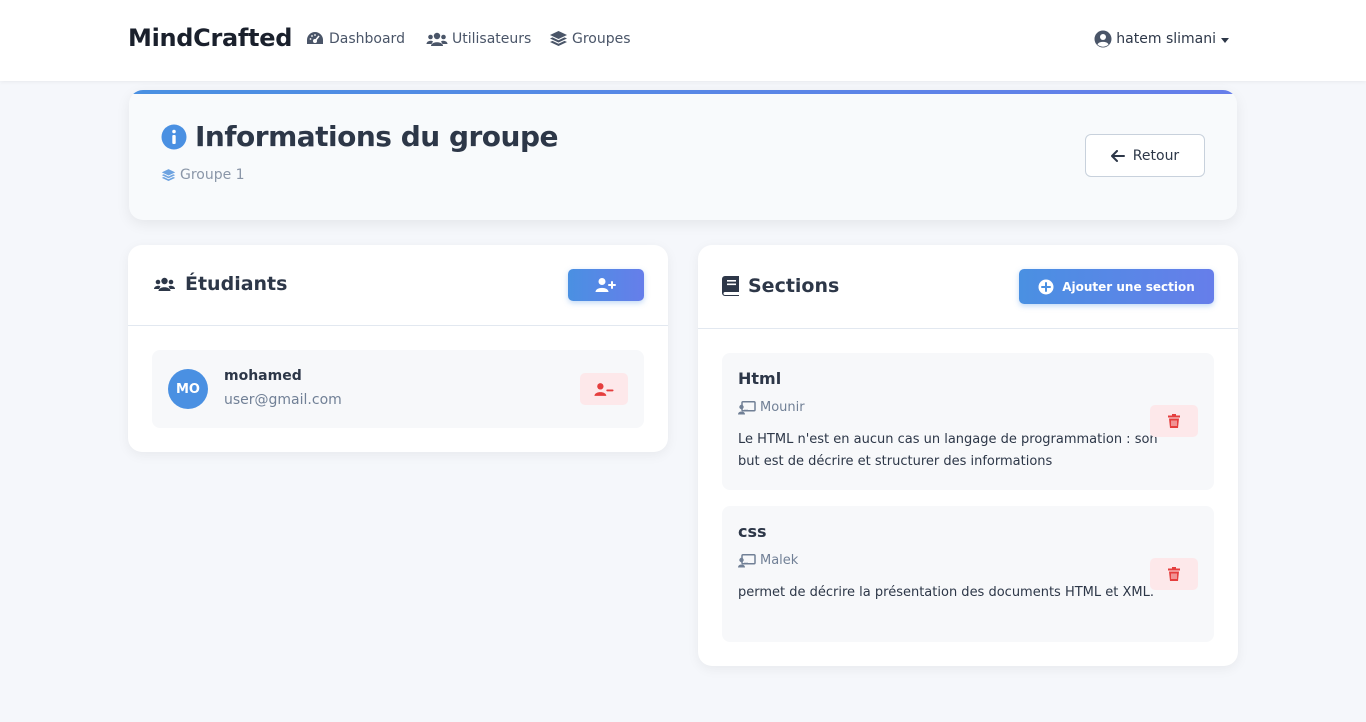 The height and width of the screenshot is (722, 1366). I want to click on group-subtitle: Groupe 1, so click(203, 175).